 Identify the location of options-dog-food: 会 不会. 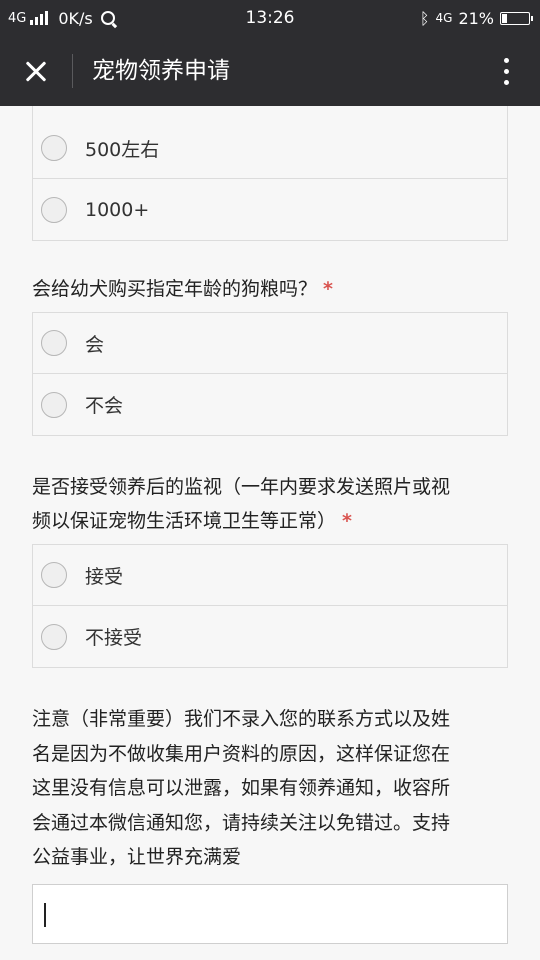
(270, 374).